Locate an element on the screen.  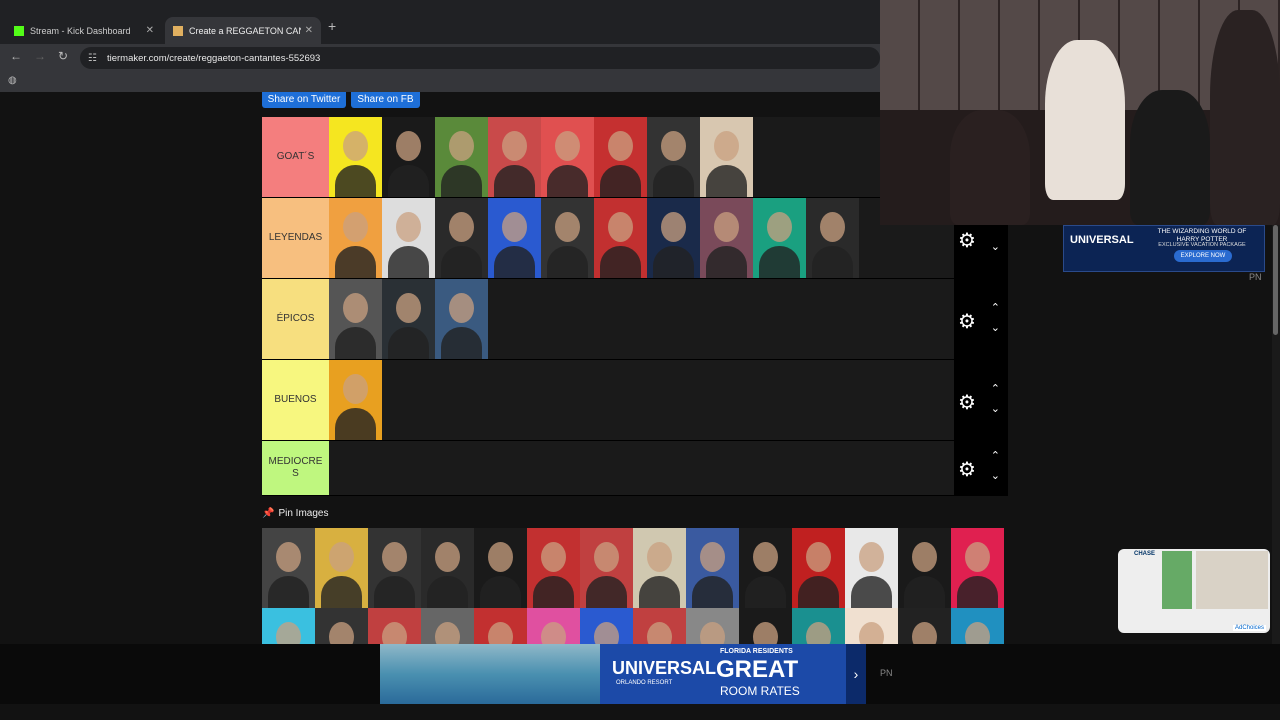
adchoices-label: AdChoices is located at coordinates (1249, 628).